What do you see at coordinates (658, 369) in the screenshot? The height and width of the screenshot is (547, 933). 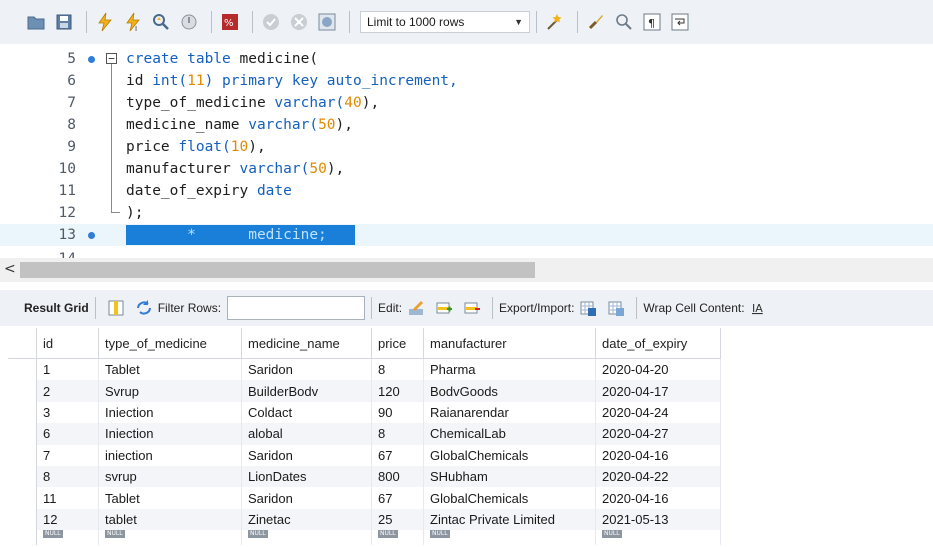 I see `table-cell: 2020-04-20` at bounding box center [658, 369].